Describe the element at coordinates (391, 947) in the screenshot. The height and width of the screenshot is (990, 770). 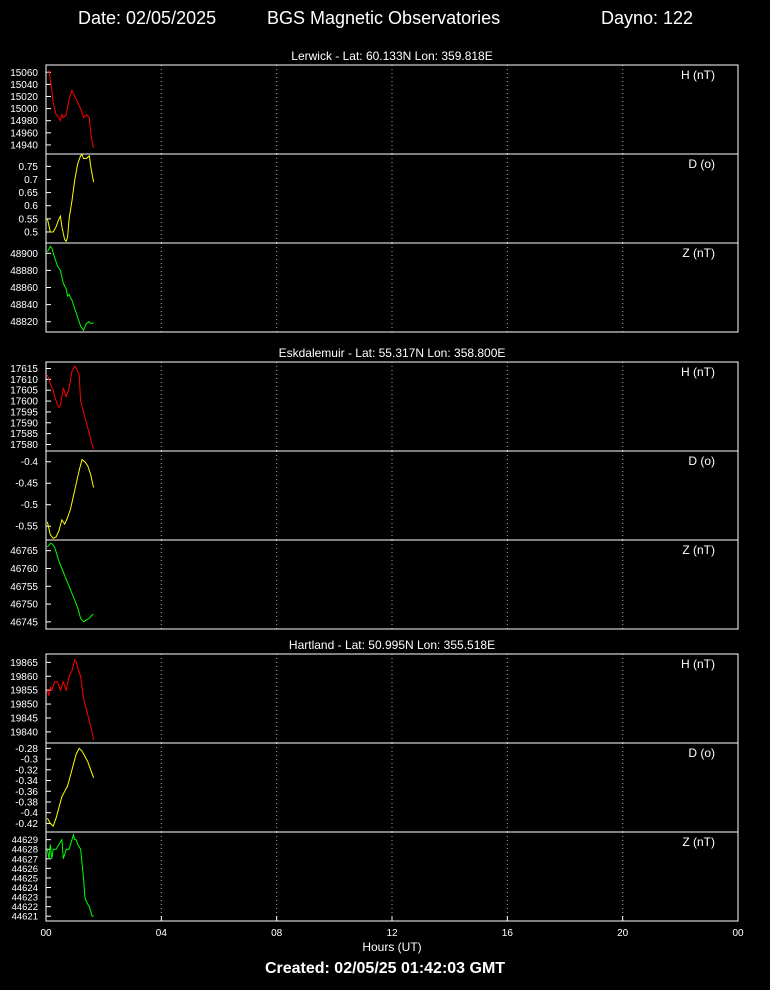
I see `x-axis-label: Hours (UT)` at that location.